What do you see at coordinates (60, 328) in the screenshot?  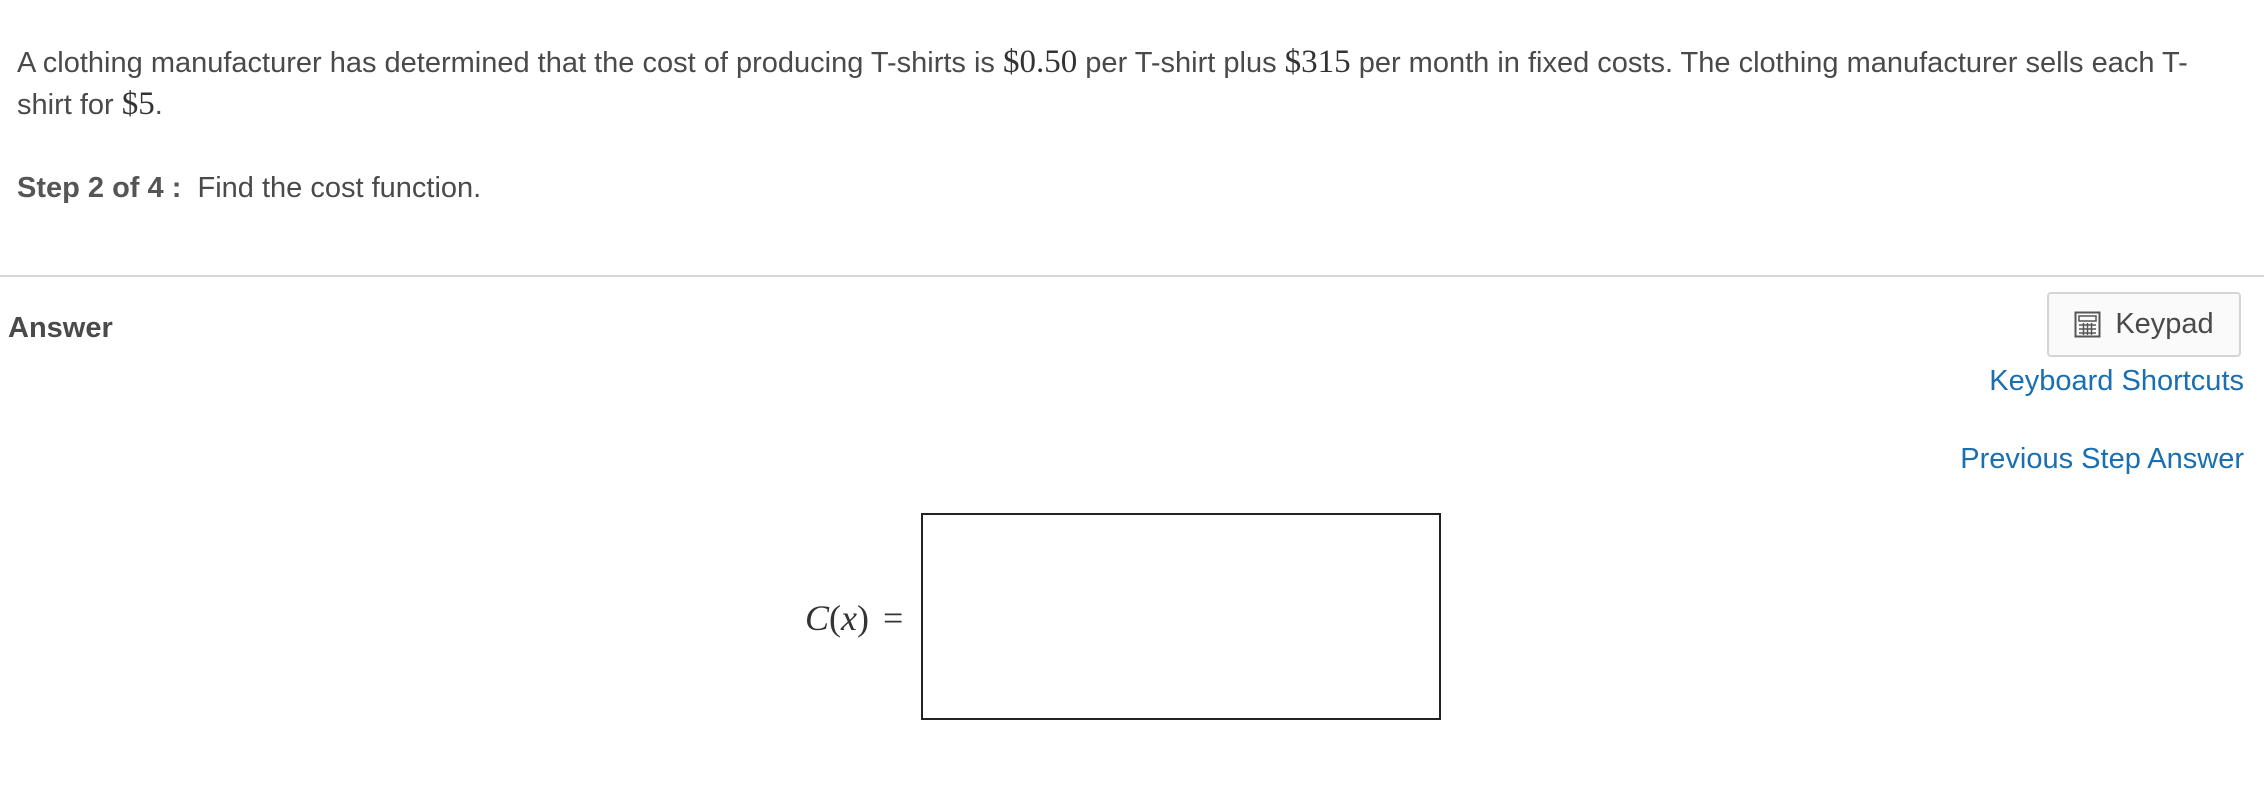 I see `answer-heading: Answer` at bounding box center [60, 328].